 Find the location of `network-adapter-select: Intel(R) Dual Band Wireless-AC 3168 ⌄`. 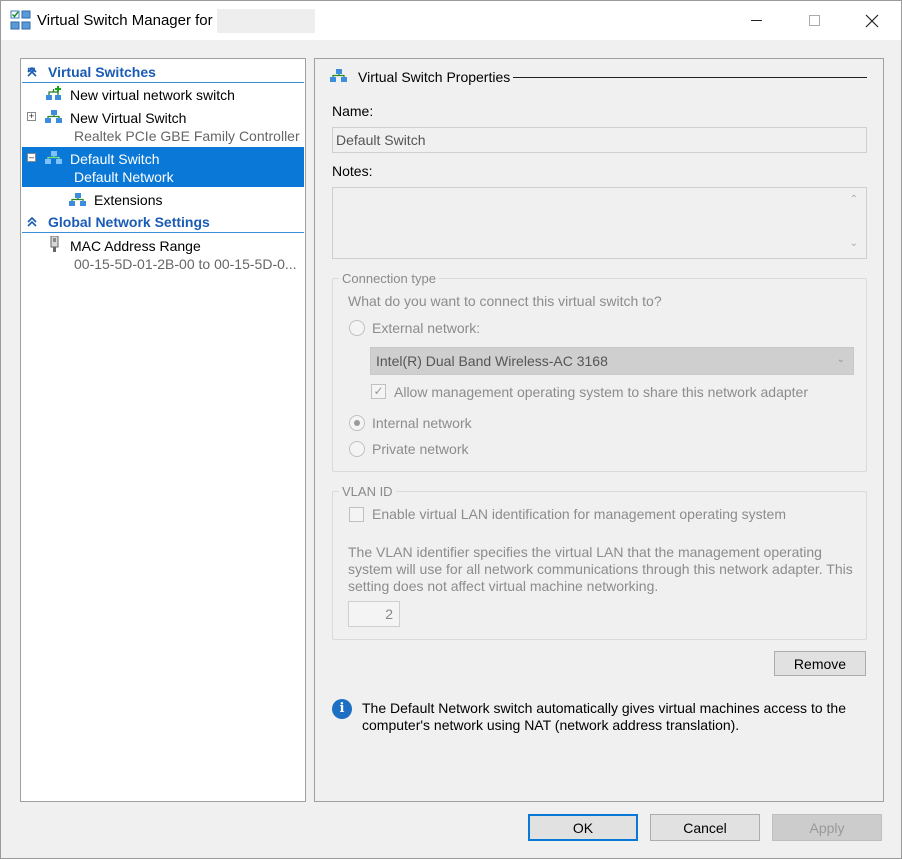

network-adapter-select: Intel(R) Dual Band Wireless-AC 3168 ⌄ is located at coordinates (612, 361).